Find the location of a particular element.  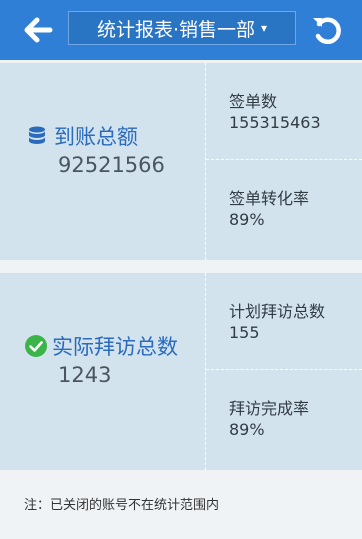

actual-visits-label: 实际拜访总数 is located at coordinates (101, 346).